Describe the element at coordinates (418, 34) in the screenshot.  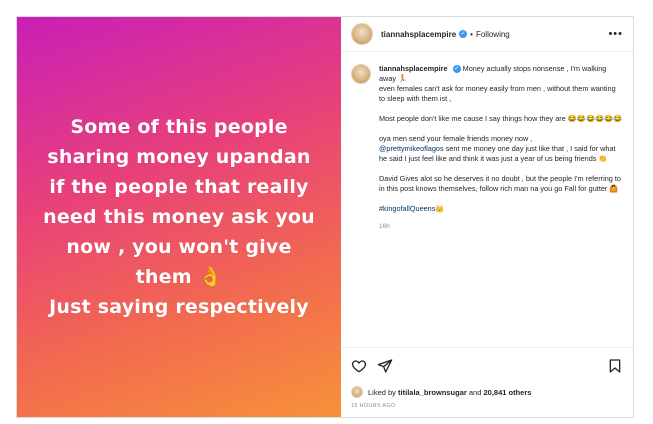
I see `header-username: tiannahsplacempire` at that location.